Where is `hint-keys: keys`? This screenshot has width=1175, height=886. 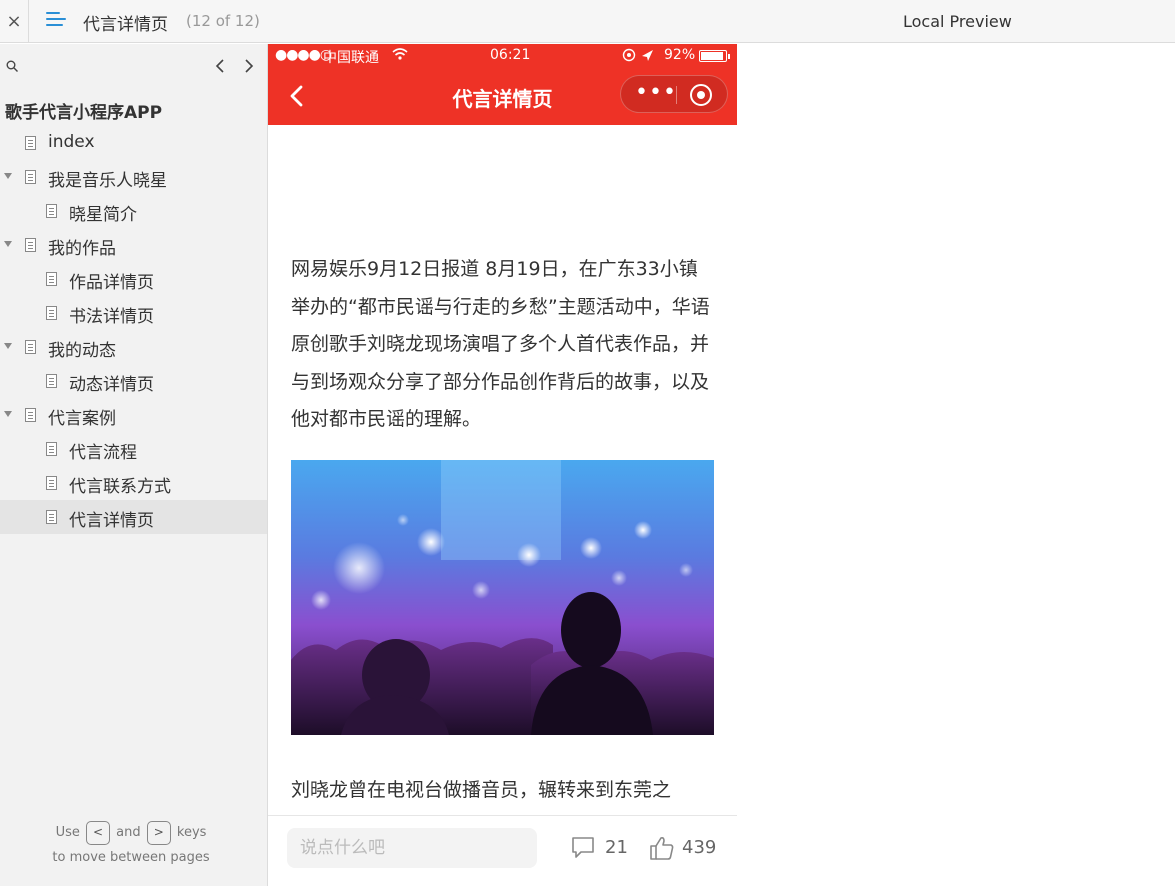
hint-keys: keys is located at coordinates (191, 832).